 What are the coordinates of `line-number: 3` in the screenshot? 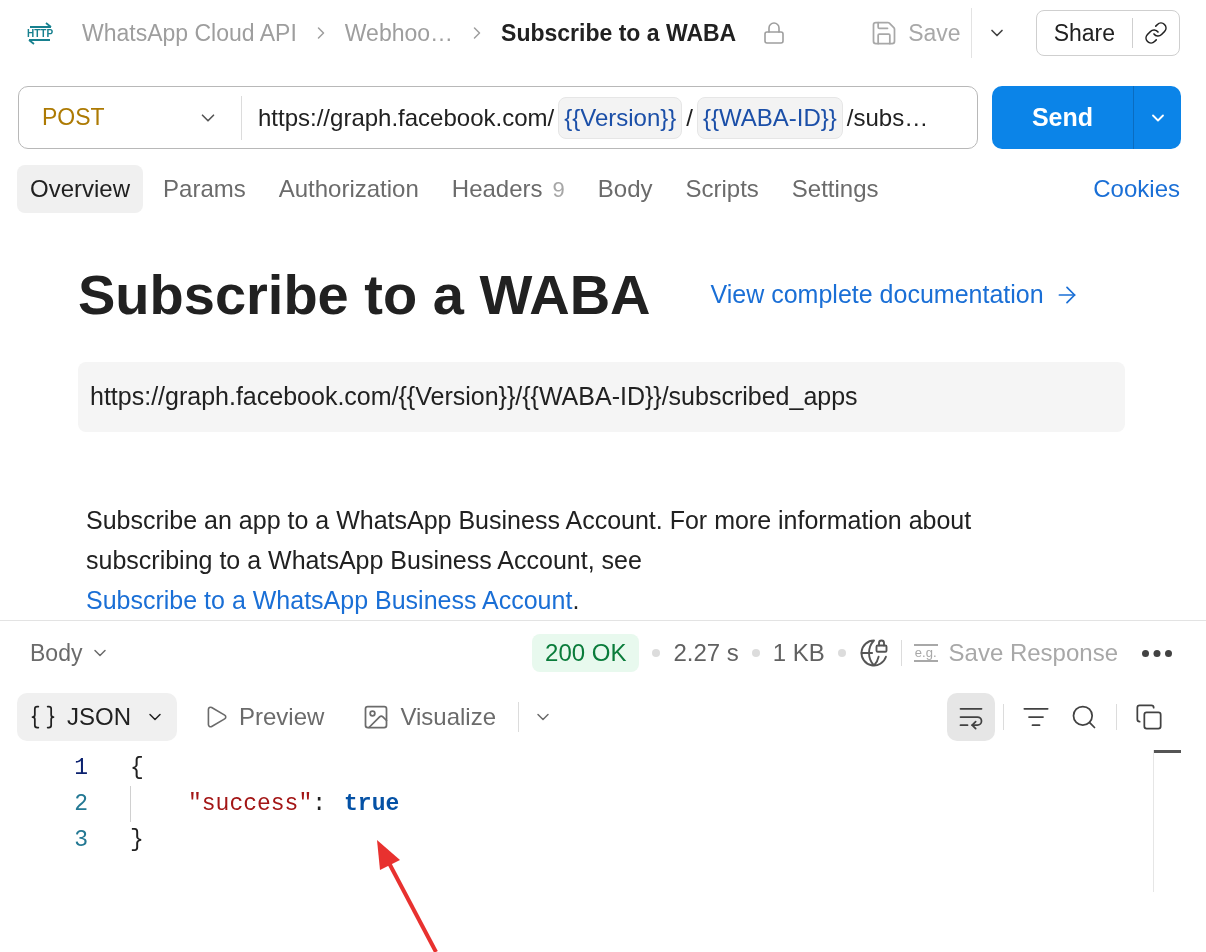 It's located at (81, 840).